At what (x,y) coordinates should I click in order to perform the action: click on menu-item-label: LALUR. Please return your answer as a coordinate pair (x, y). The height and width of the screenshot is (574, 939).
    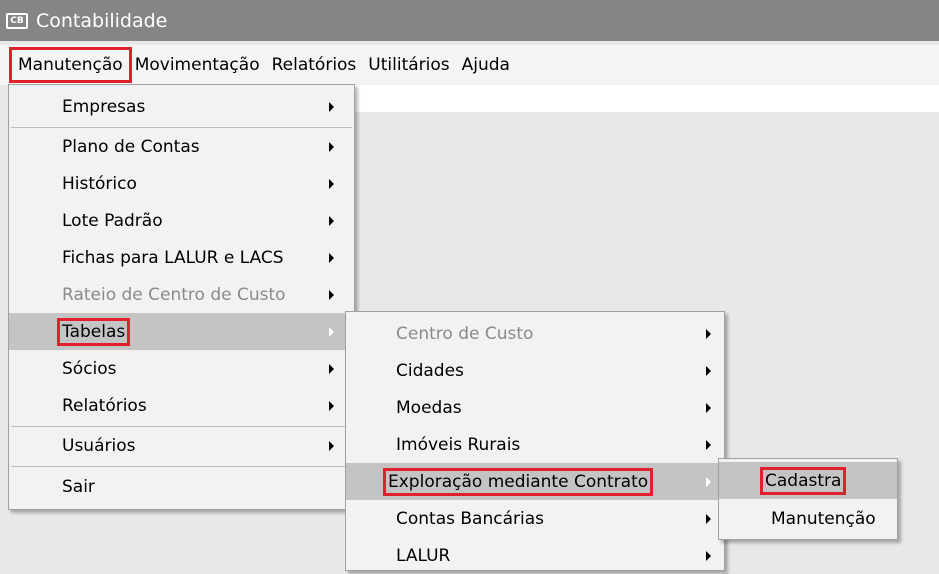
    Looking at the image, I should click on (423, 555).